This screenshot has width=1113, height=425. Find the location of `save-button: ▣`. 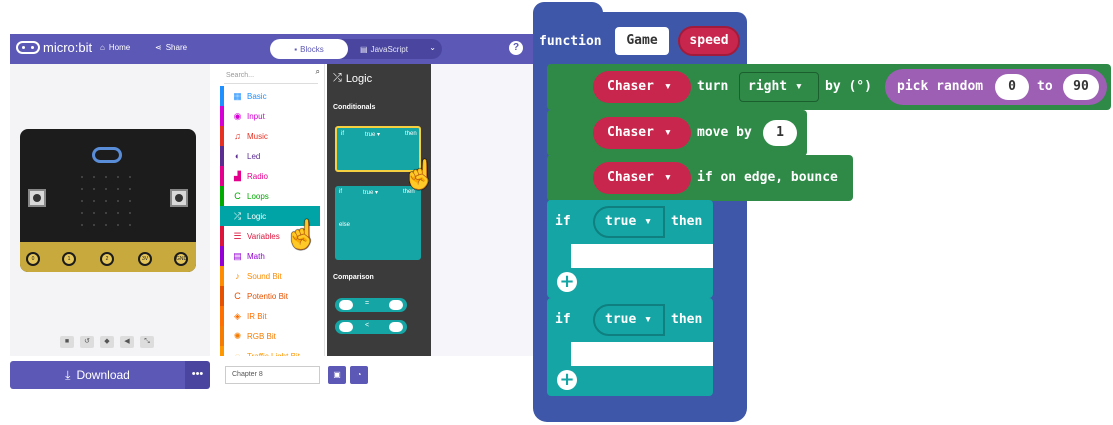

save-button: ▣ is located at coordinates (337, 375).